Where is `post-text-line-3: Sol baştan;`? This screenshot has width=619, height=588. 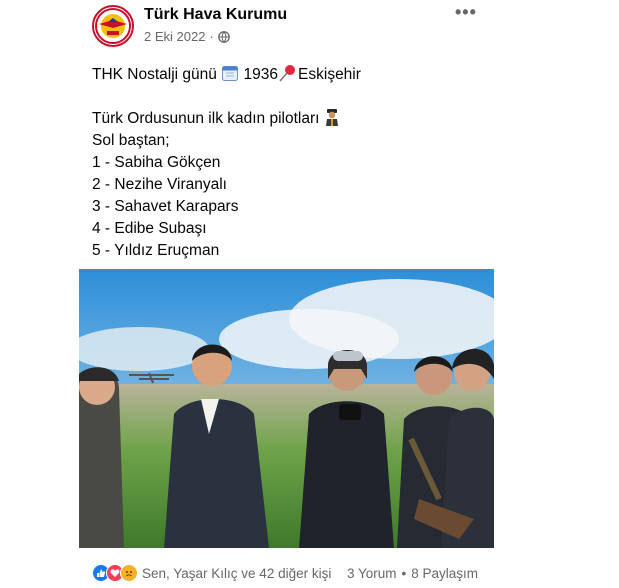 post-text-line-3: Sol baştan; is located at coordinates (131, 140).